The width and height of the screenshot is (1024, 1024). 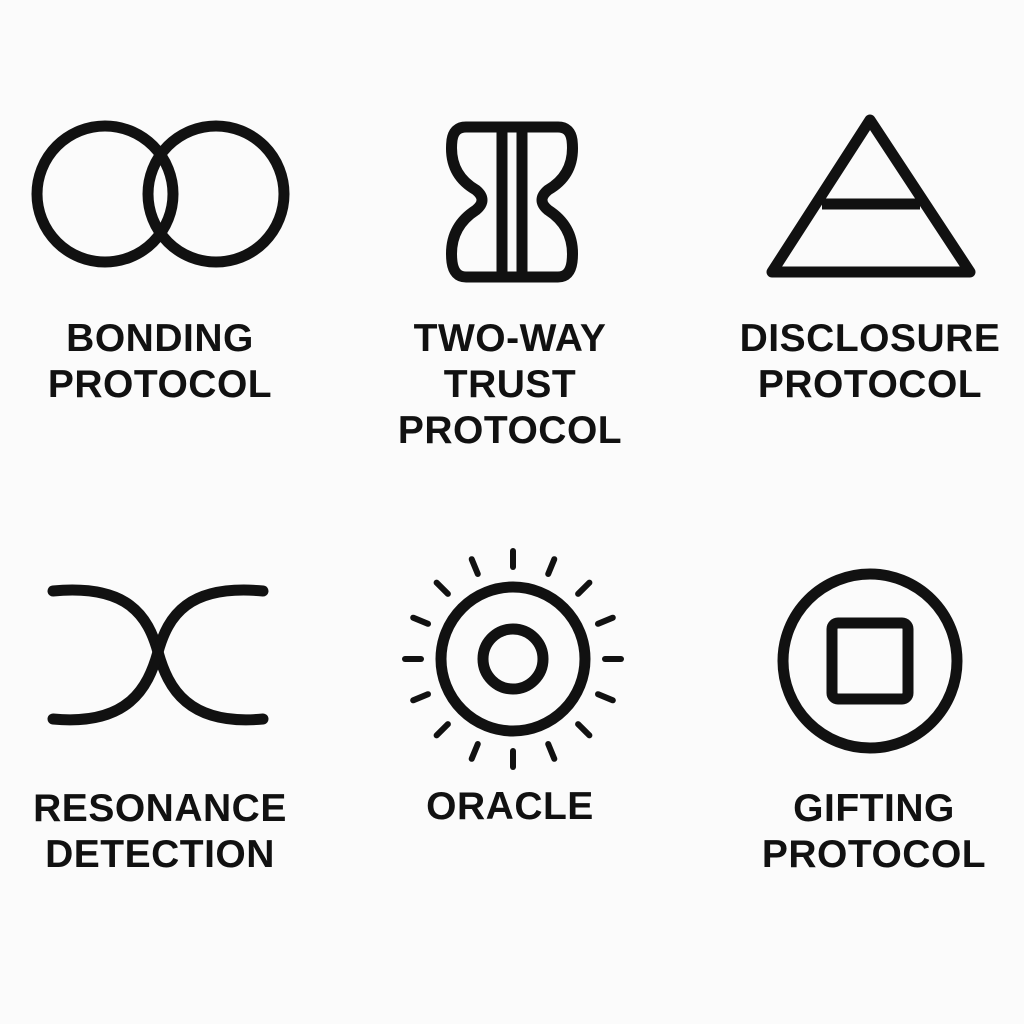 I want to click on square-in-circle-icon, so click(x=870, y=664).